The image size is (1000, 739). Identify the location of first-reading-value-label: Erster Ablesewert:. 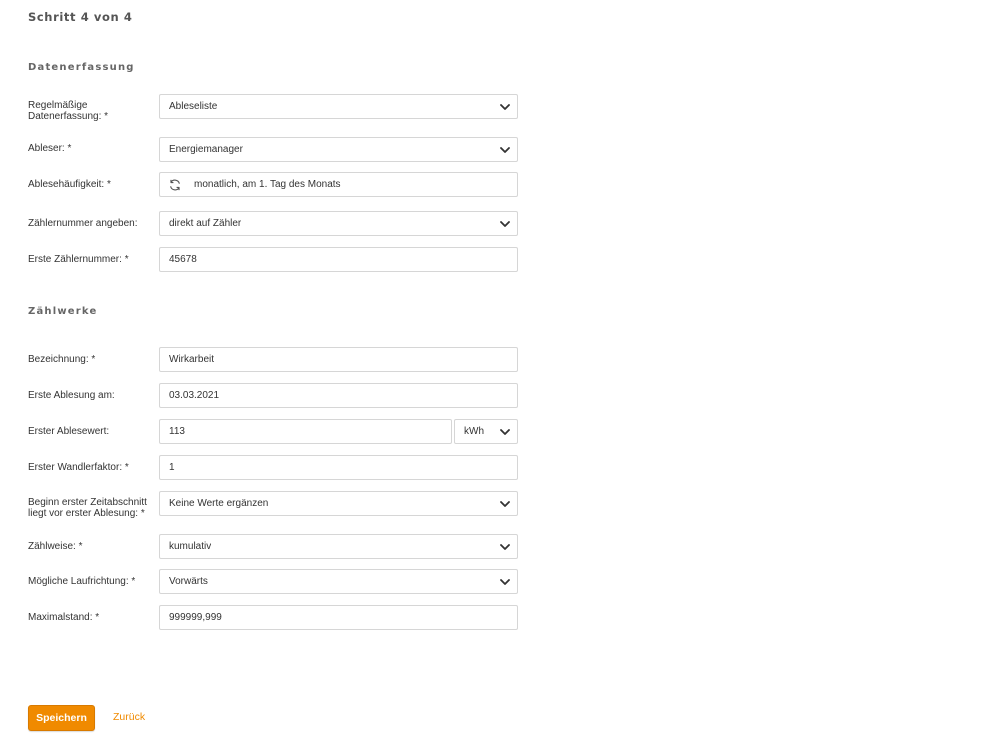
(69, 431).